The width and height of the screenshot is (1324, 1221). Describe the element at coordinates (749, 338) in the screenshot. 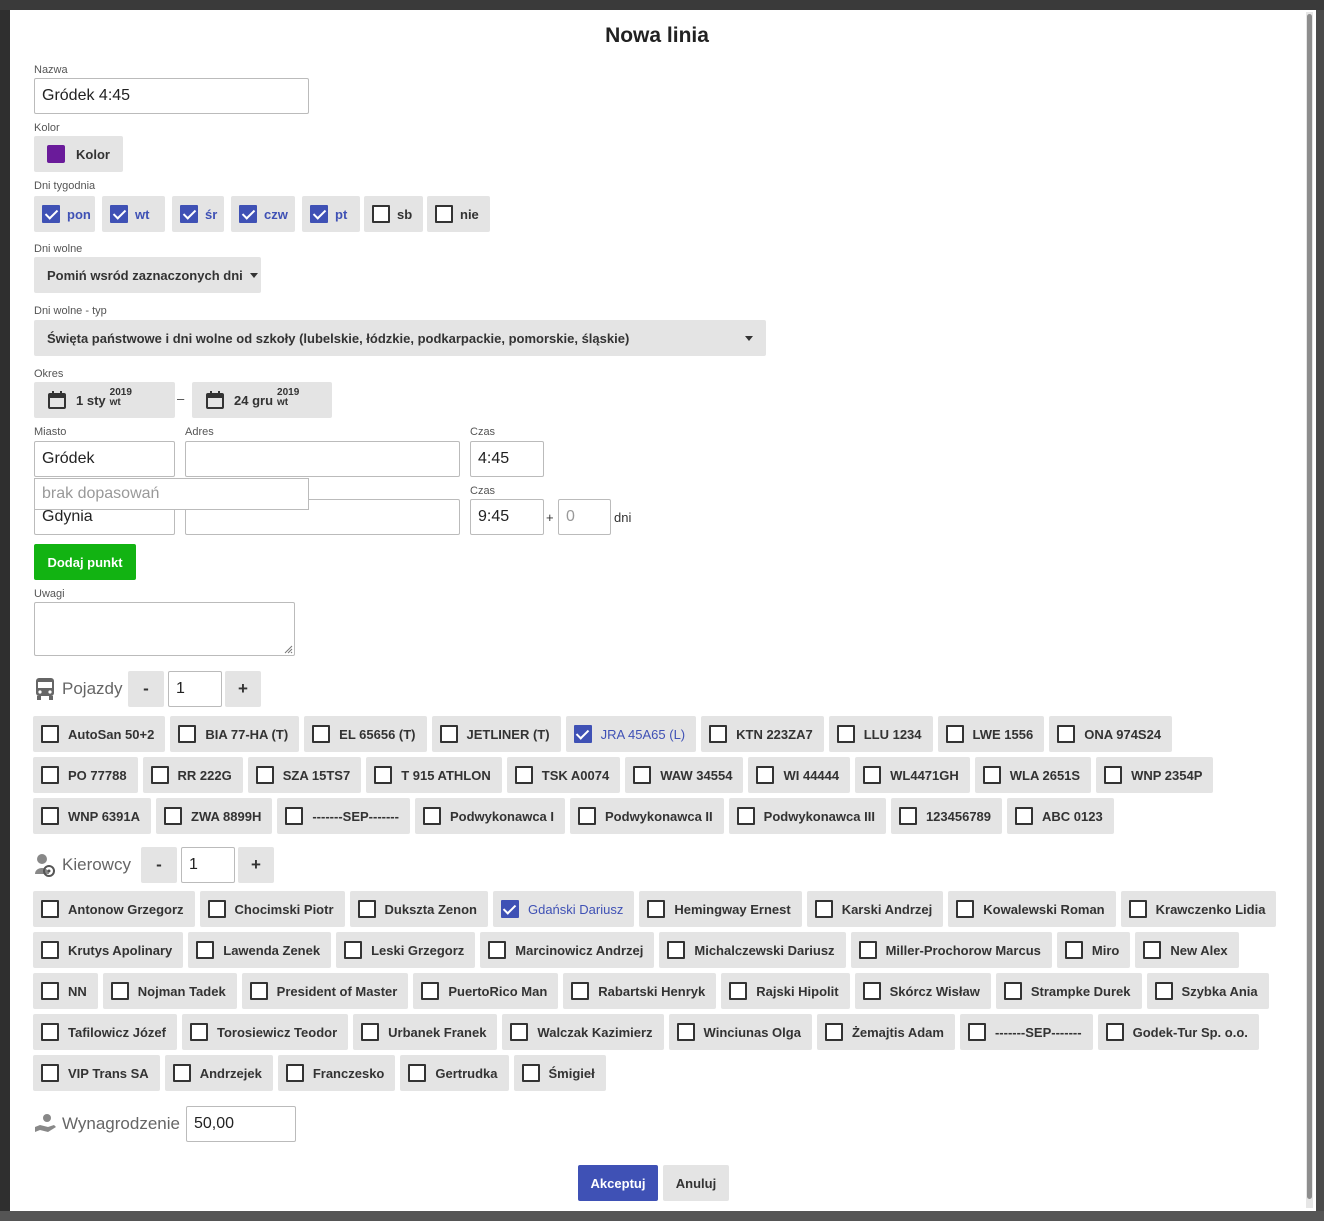

I see `caret-down-icon` at that location.